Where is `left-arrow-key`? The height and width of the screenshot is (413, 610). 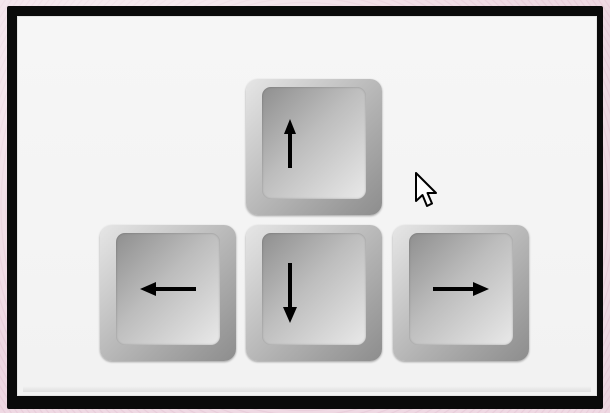
left-arrow-key is located at coordinates (168, 293).